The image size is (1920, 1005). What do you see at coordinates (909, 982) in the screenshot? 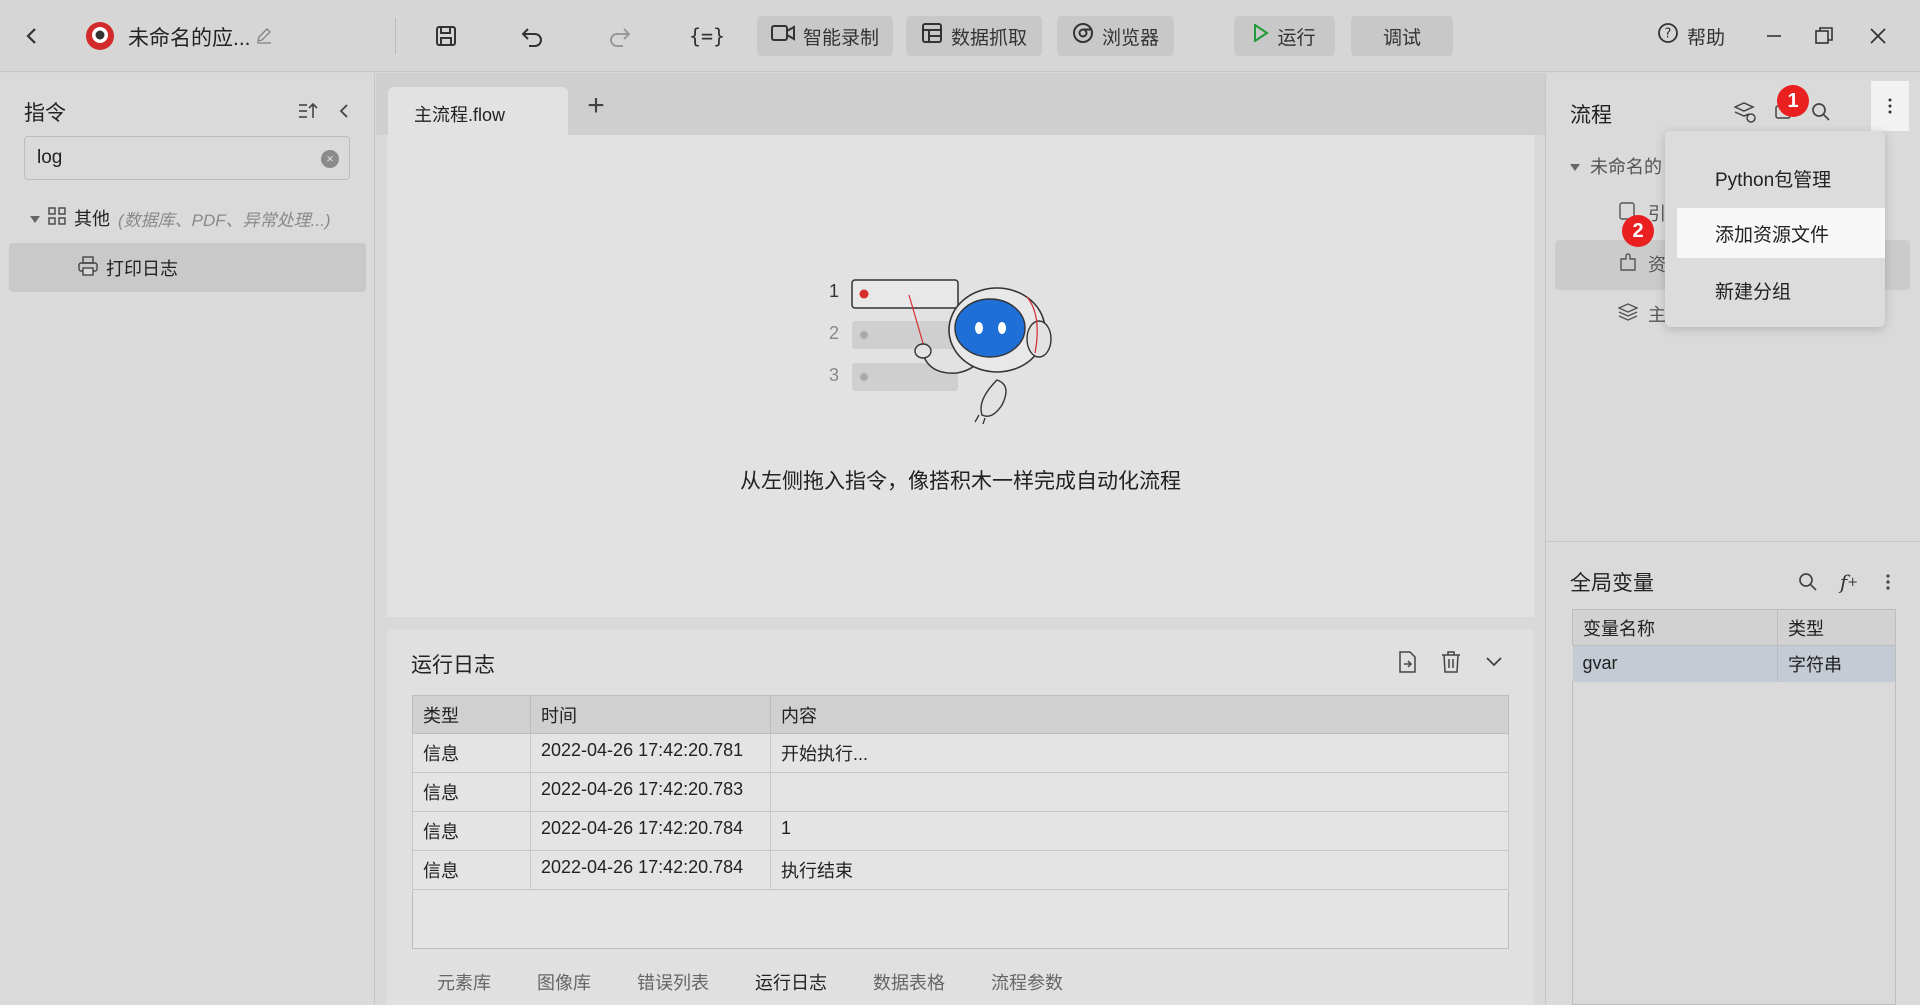
I see `tab-data-table: 数据表格` at bounding box center [909, 982].